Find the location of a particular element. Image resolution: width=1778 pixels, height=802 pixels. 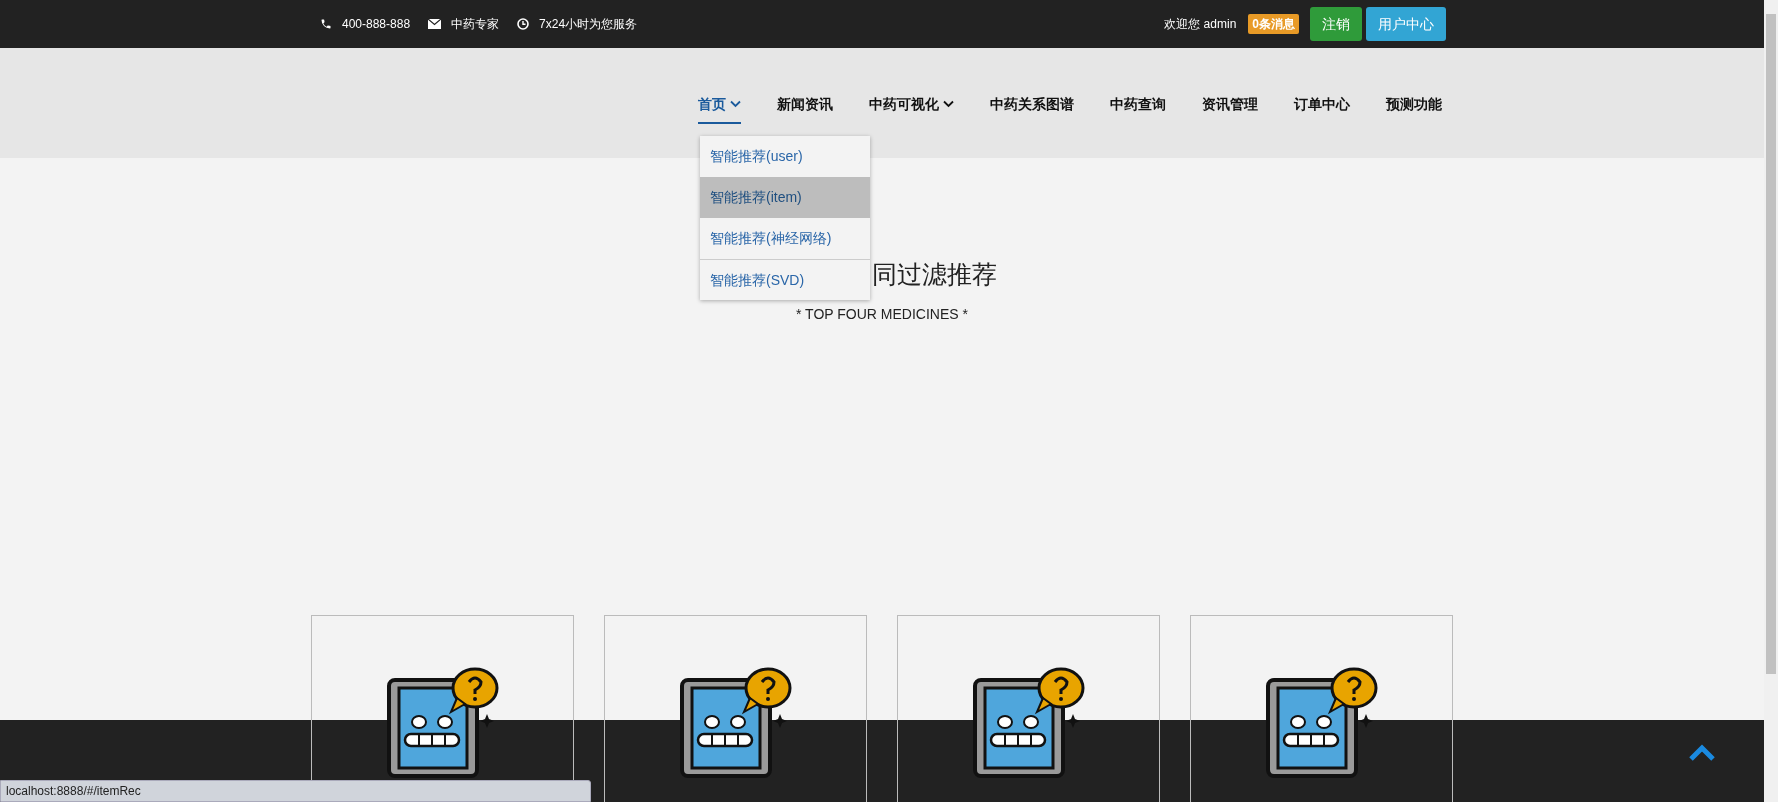

expert-label: 中药专家 is located at coordinates (475, 24).